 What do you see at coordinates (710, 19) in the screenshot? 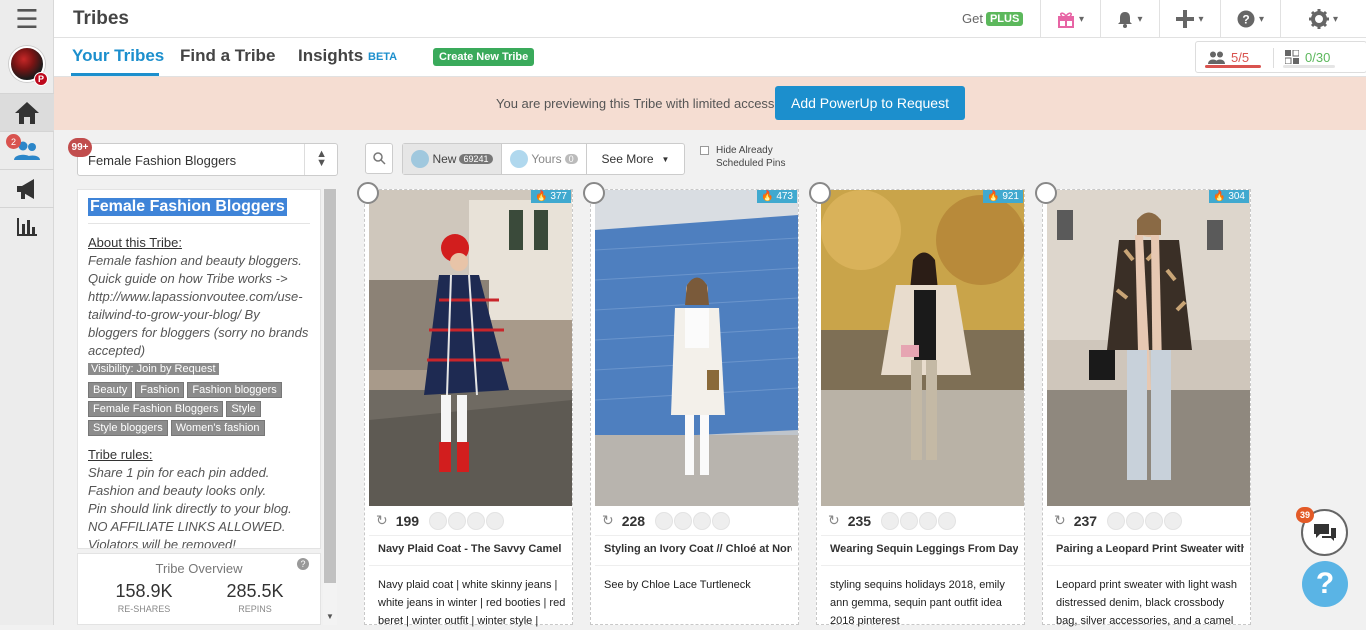
I see `top-bar: Tribes Get PLUS ▾ ▾ ▾ ? ▾ ▾` at bounding box center [710, 19].